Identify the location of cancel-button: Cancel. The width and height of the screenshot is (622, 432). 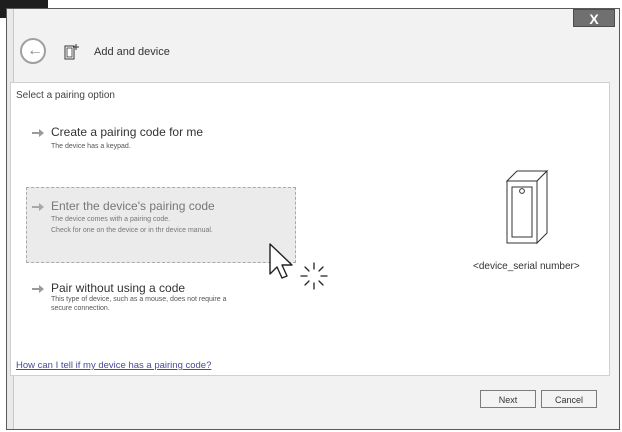
(569, 399).